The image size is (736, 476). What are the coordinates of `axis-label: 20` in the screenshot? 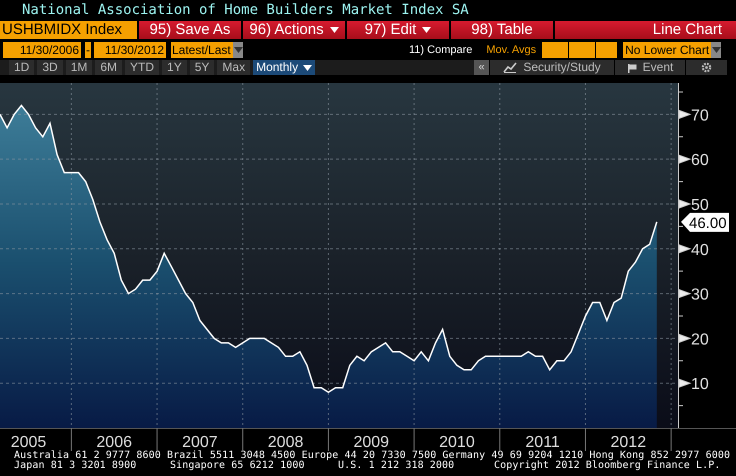 It's located at (700, 339).